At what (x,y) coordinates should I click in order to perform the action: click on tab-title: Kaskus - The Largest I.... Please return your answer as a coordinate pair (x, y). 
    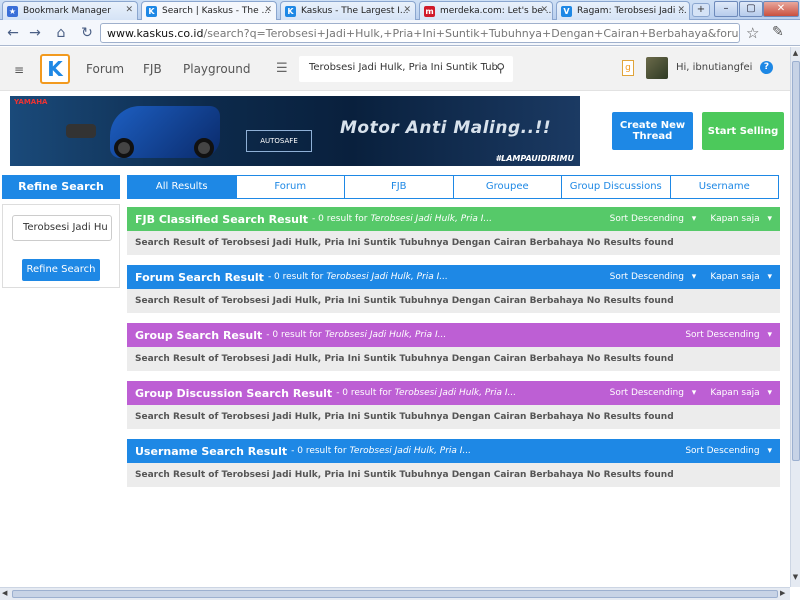
    Looking at the image, I should click on (355, 11).